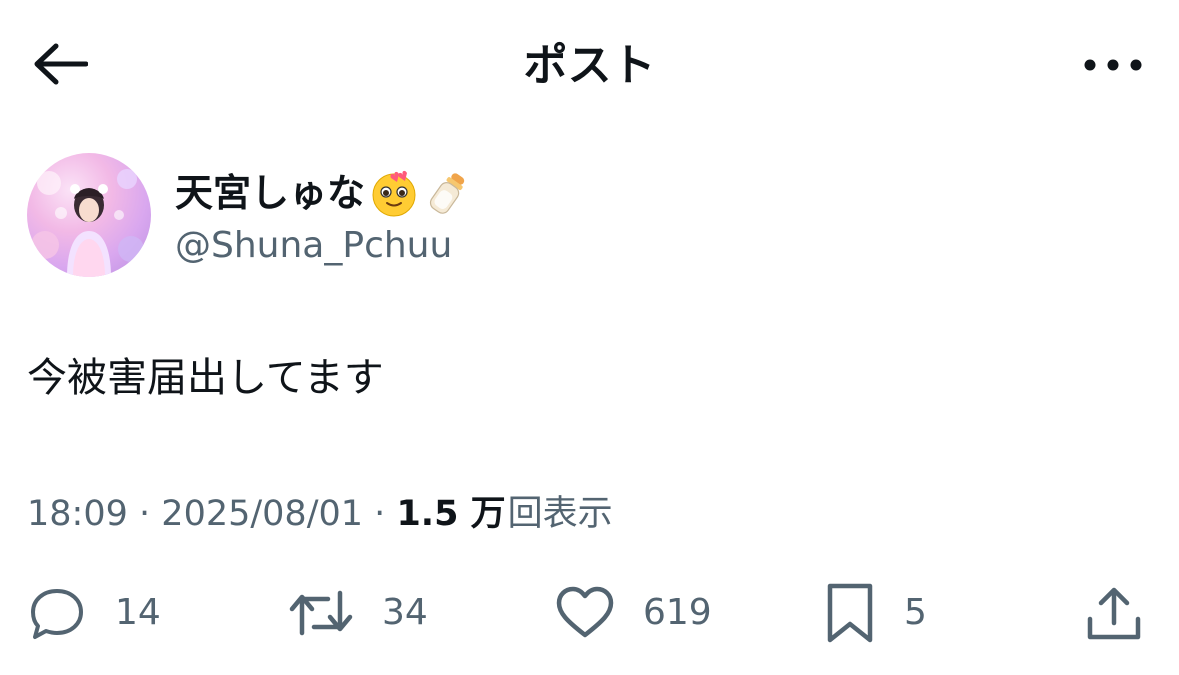 This screenshot has height=675, width=1179. What do you see at coordinates (205, 378) in the screenshot?
I see `post-text: 今被害届出してます` at bounding box center [205, 378].